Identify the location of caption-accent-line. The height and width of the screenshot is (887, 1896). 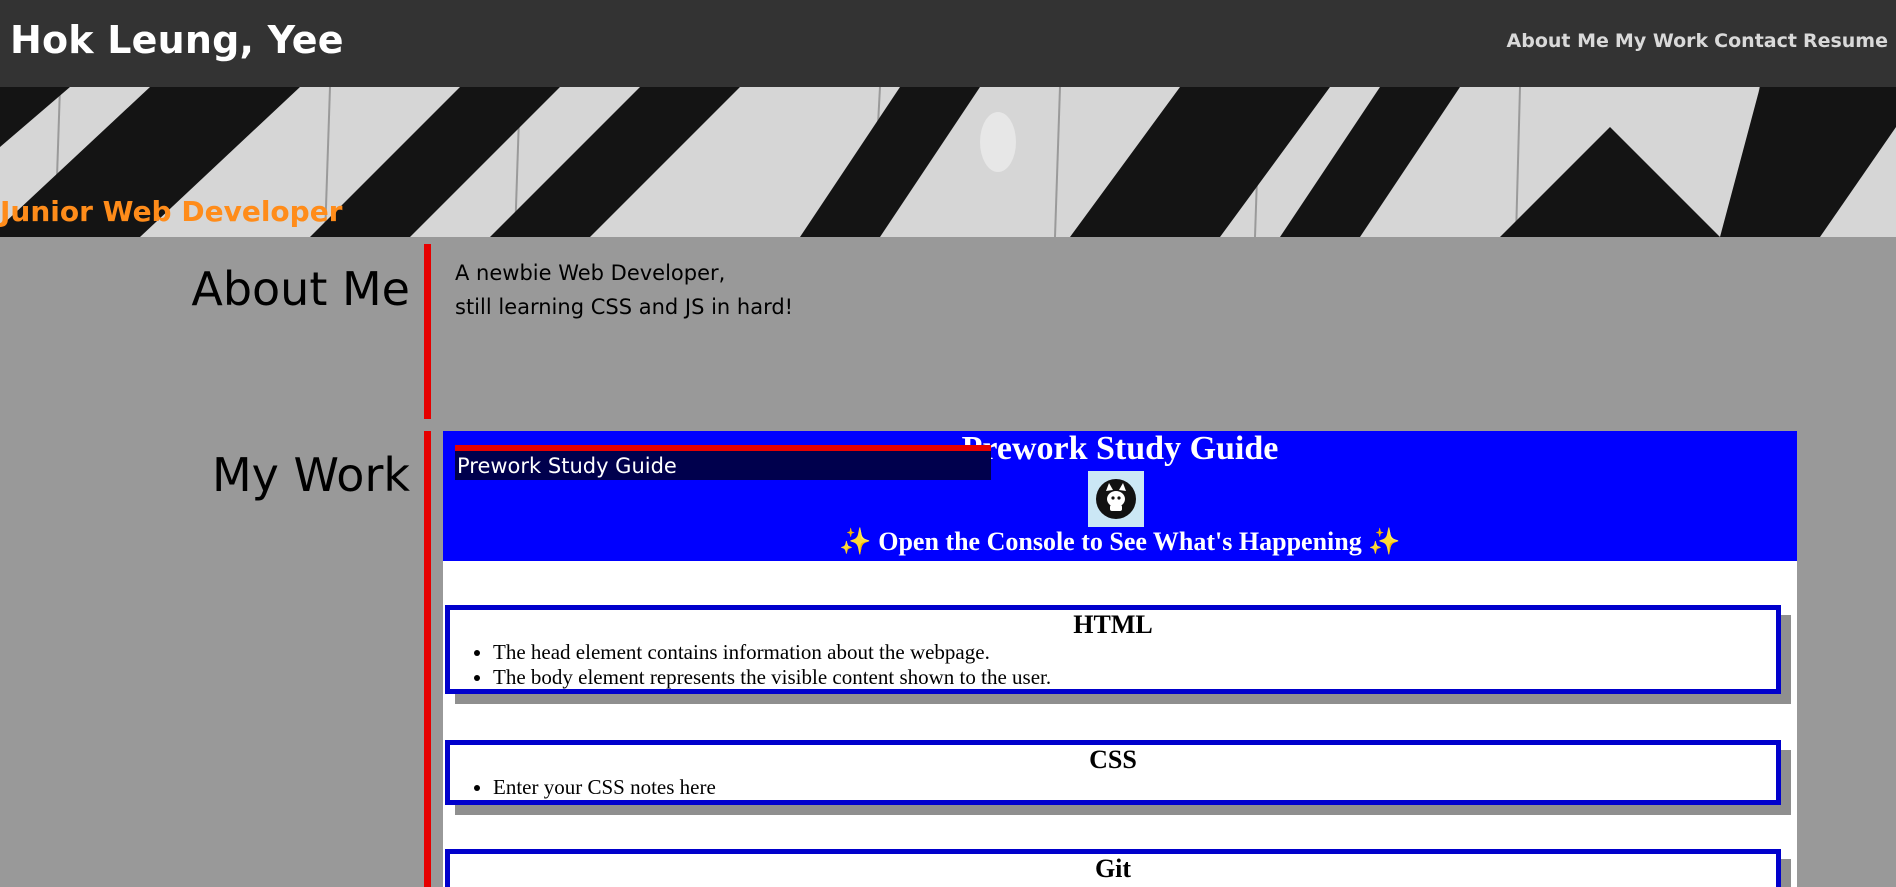
(723, 448).